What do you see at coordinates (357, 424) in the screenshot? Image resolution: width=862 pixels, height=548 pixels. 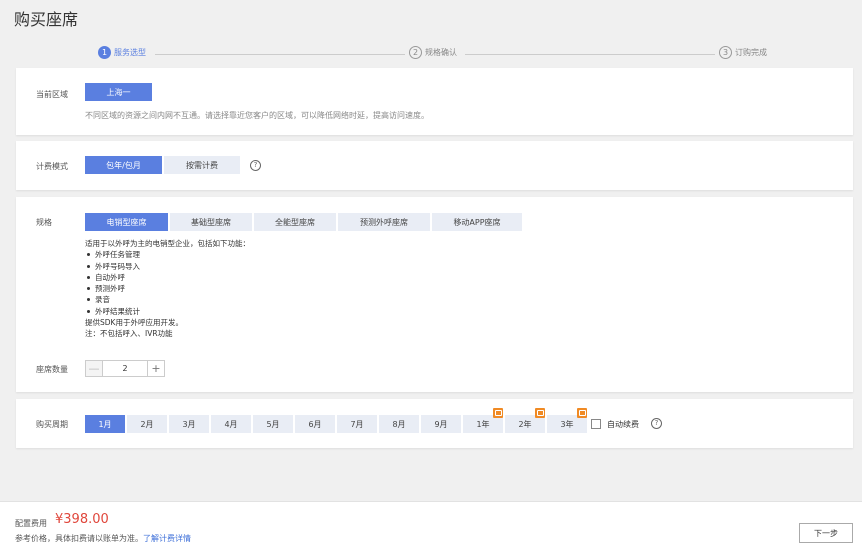 I see `period-7-month-button: 7月` at bounding box center [357, 424].